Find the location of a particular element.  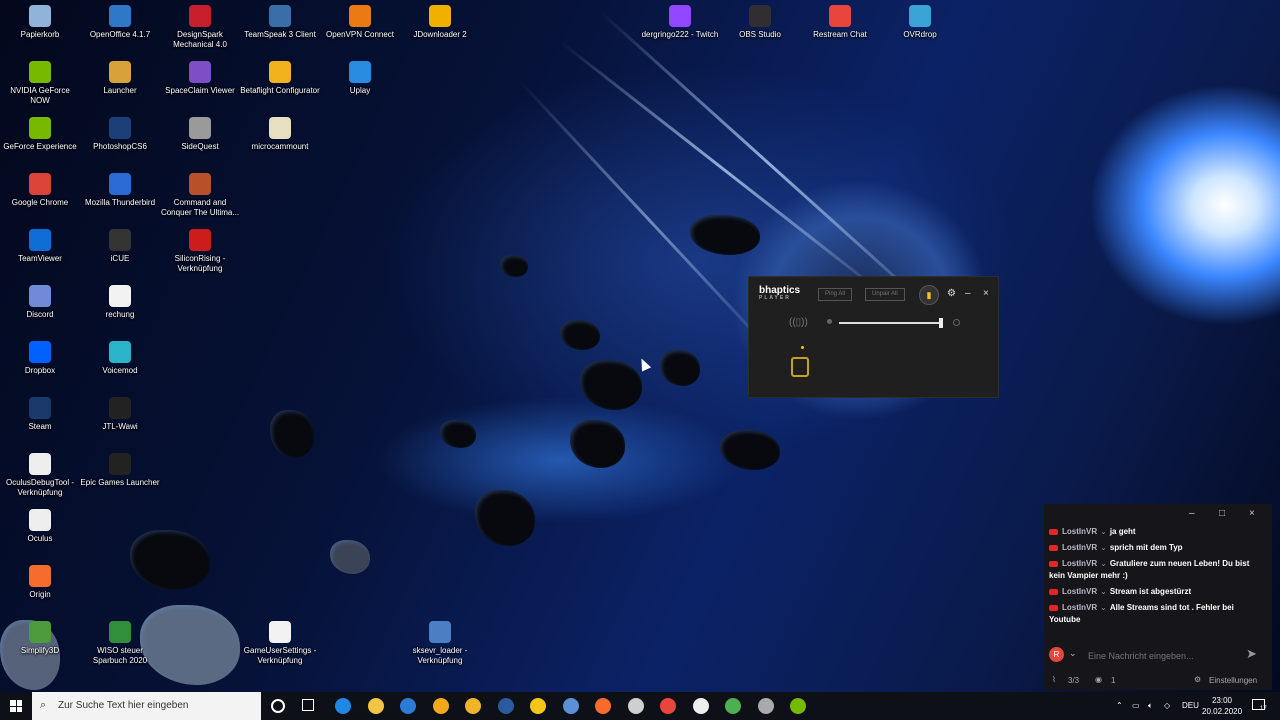

desktop-icon: OBS Studio is located at coordinates (760, 22).